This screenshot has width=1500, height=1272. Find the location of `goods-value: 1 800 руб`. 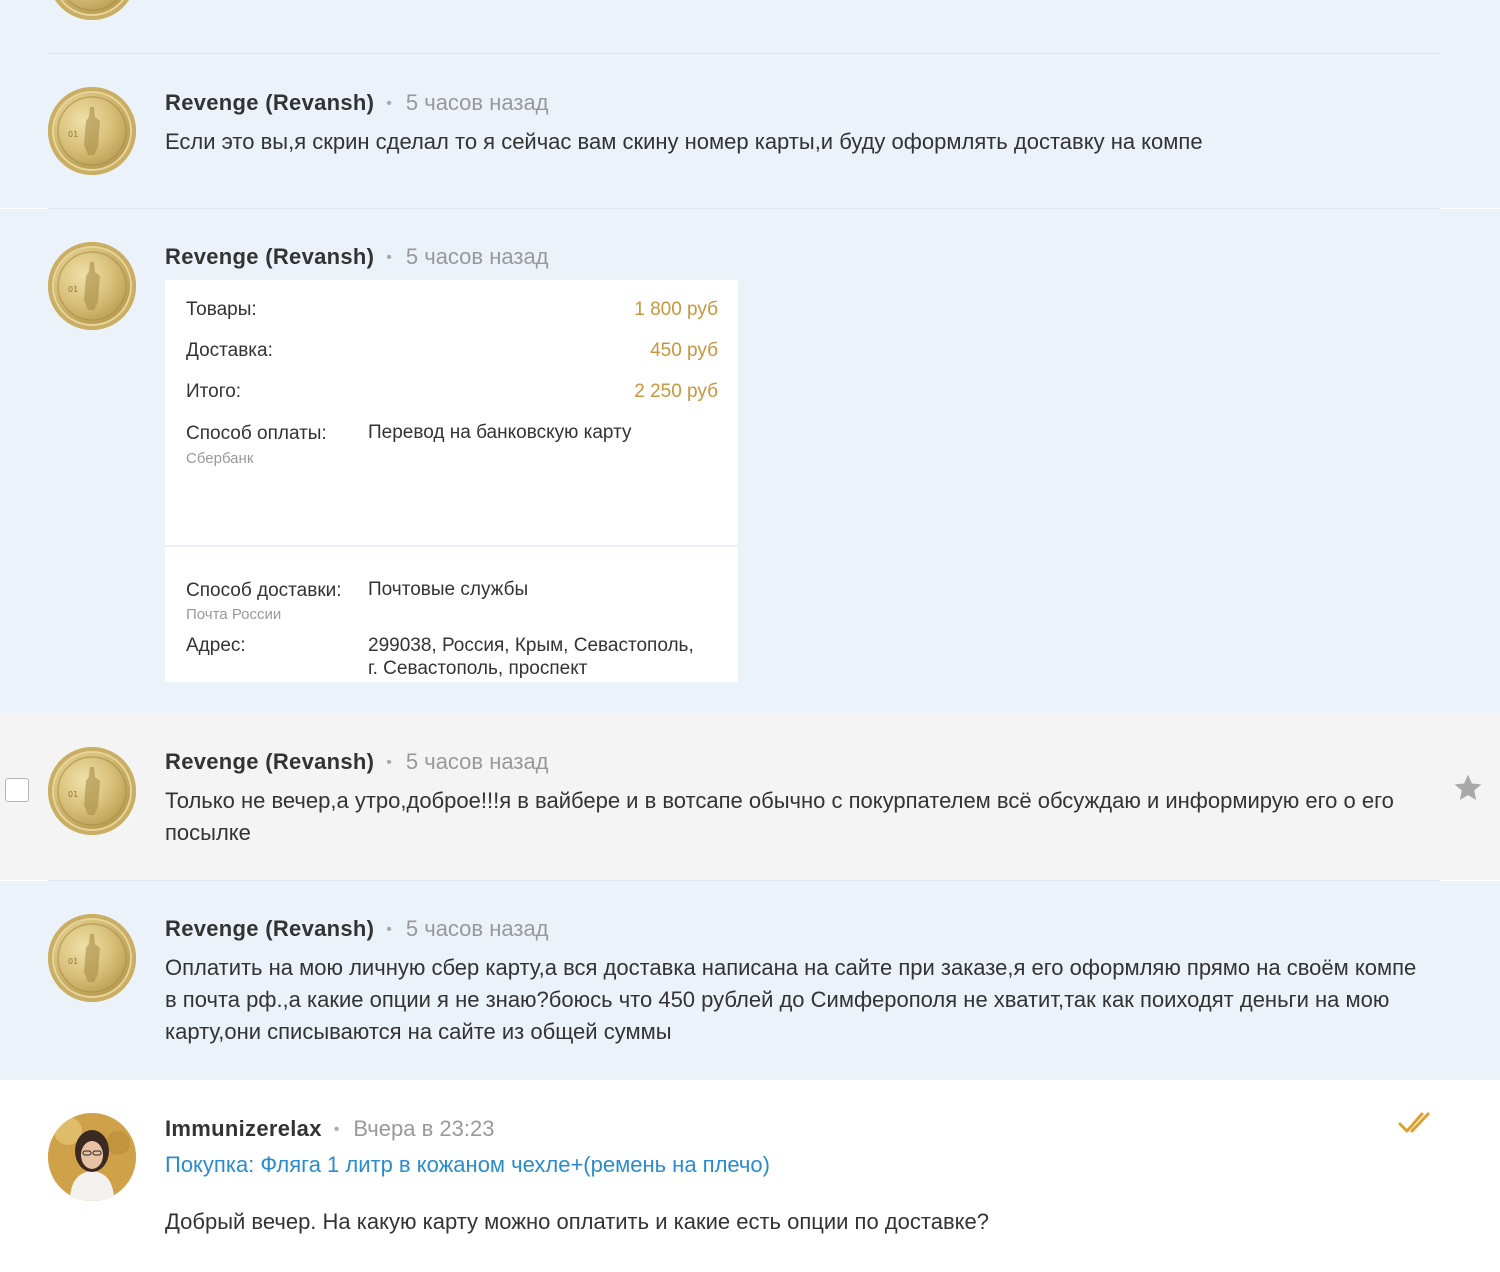

goods-value: 1 800 руб is located at coordinates (676, 309).